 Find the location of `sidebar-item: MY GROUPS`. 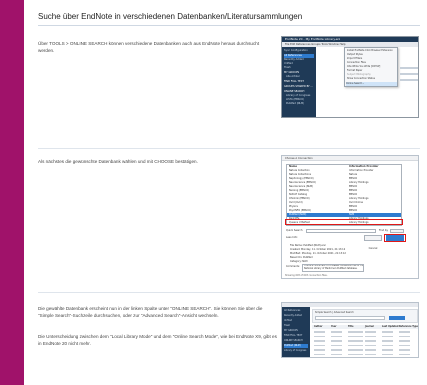

sidebar-item: MY GROUPS is located at coordinates (291, 331).